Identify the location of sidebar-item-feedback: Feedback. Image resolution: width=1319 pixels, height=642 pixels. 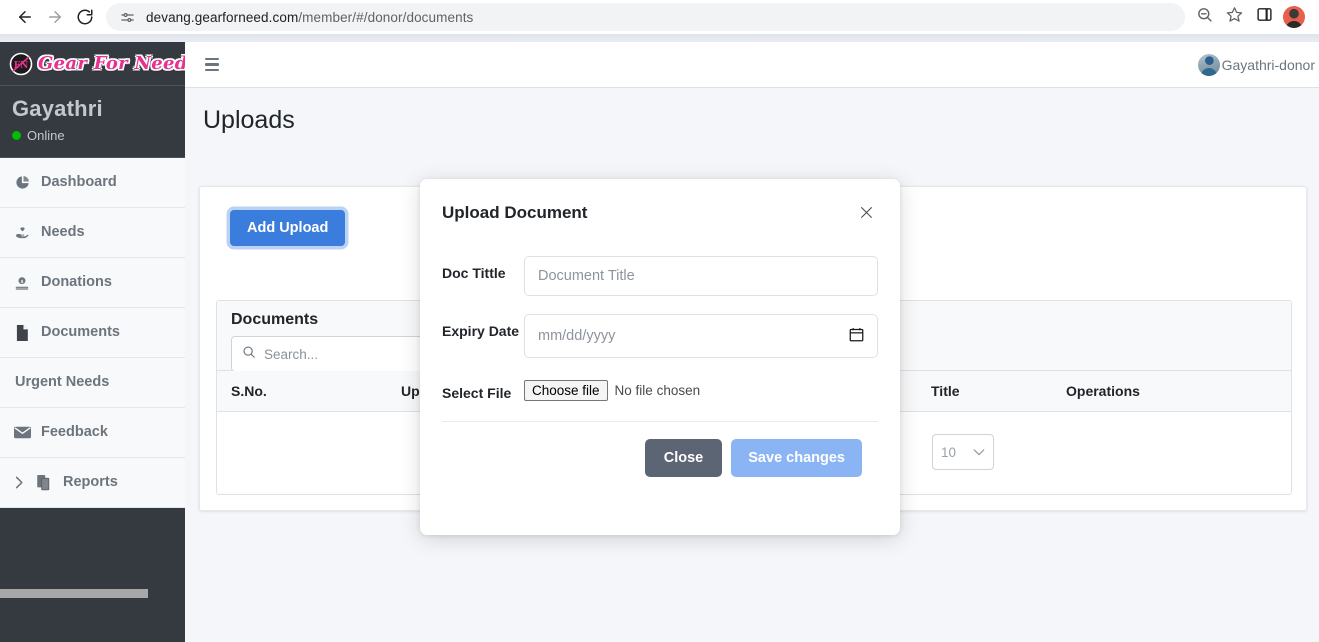
(92, 433).